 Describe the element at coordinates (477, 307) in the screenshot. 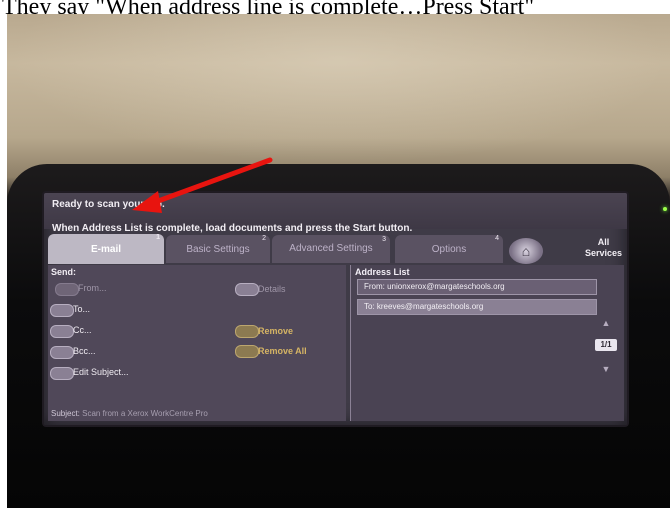

I see `address-row-to: To: kreeves@margateschools.org` at that location.